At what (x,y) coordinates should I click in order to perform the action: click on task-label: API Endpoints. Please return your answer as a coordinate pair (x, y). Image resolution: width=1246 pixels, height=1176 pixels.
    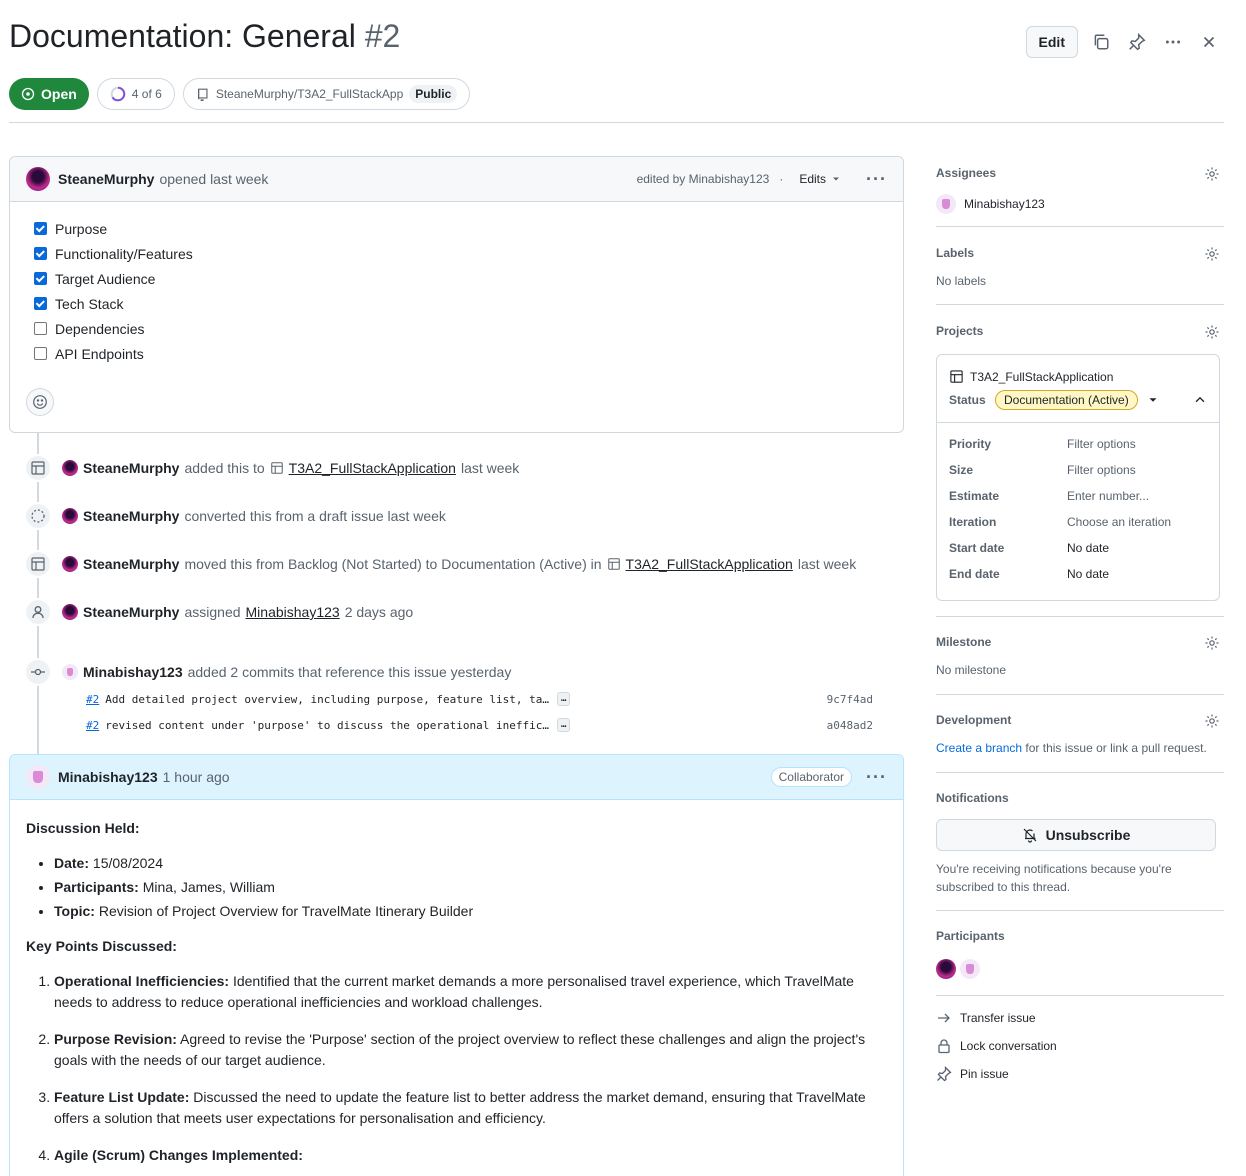
    Looking at the image, I should click on (99, 353).